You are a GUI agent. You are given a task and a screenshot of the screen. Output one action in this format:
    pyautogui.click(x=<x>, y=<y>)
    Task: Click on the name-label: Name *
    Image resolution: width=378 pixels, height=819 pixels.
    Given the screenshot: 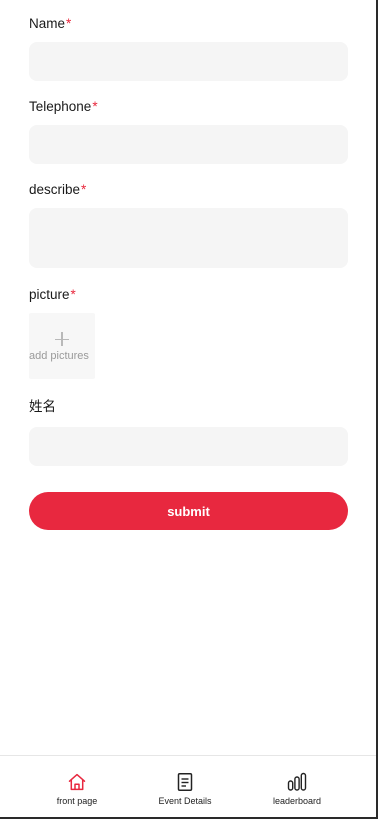 What is the action you would take?
    pyautogui.click(x=50, y=24)
    